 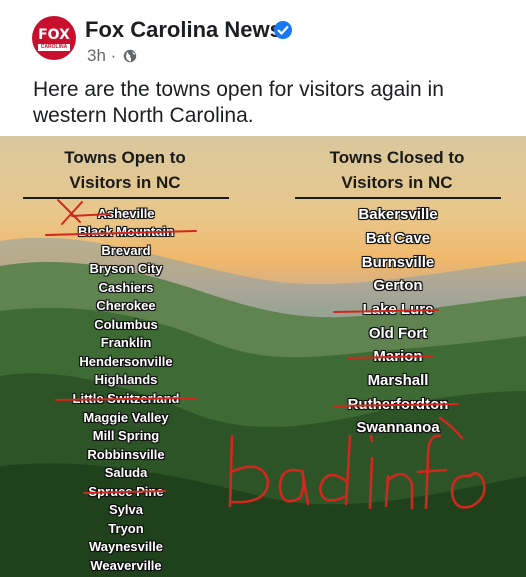 What do you see at coordinates (54, 47) in the screenshot?
I see `avatar-logo-subtext: CAROLINA` at bounding box center [54, 47].